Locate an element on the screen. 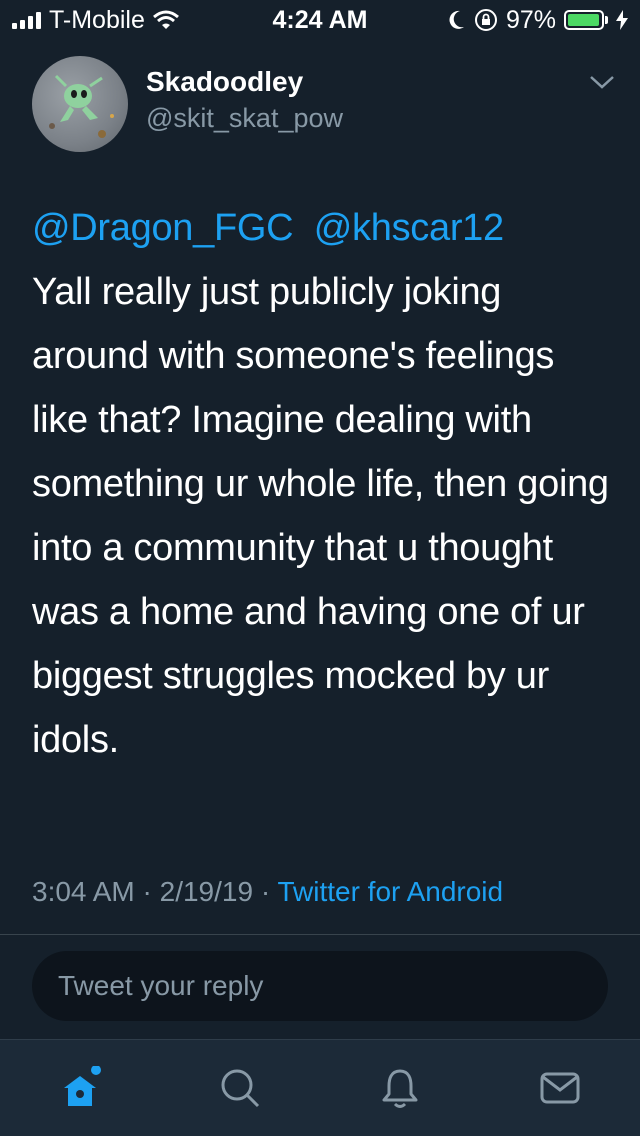 The height and width of the screenshot is (1136, 640). tab-bar is located at coordinates (320, 1087).